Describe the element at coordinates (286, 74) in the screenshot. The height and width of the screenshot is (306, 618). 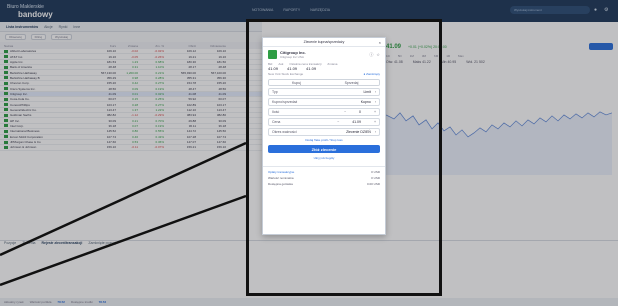
I see `market-name: New York Stock Exchange` at that location.